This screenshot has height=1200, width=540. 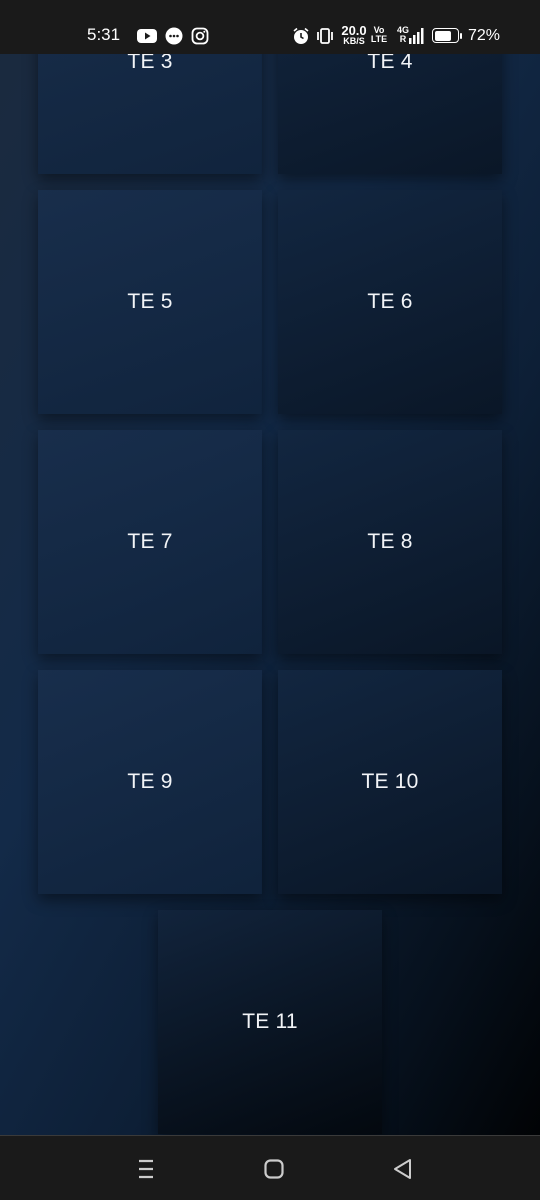 I want to click on tile-label: TE 7, so click(x=150, y=541).